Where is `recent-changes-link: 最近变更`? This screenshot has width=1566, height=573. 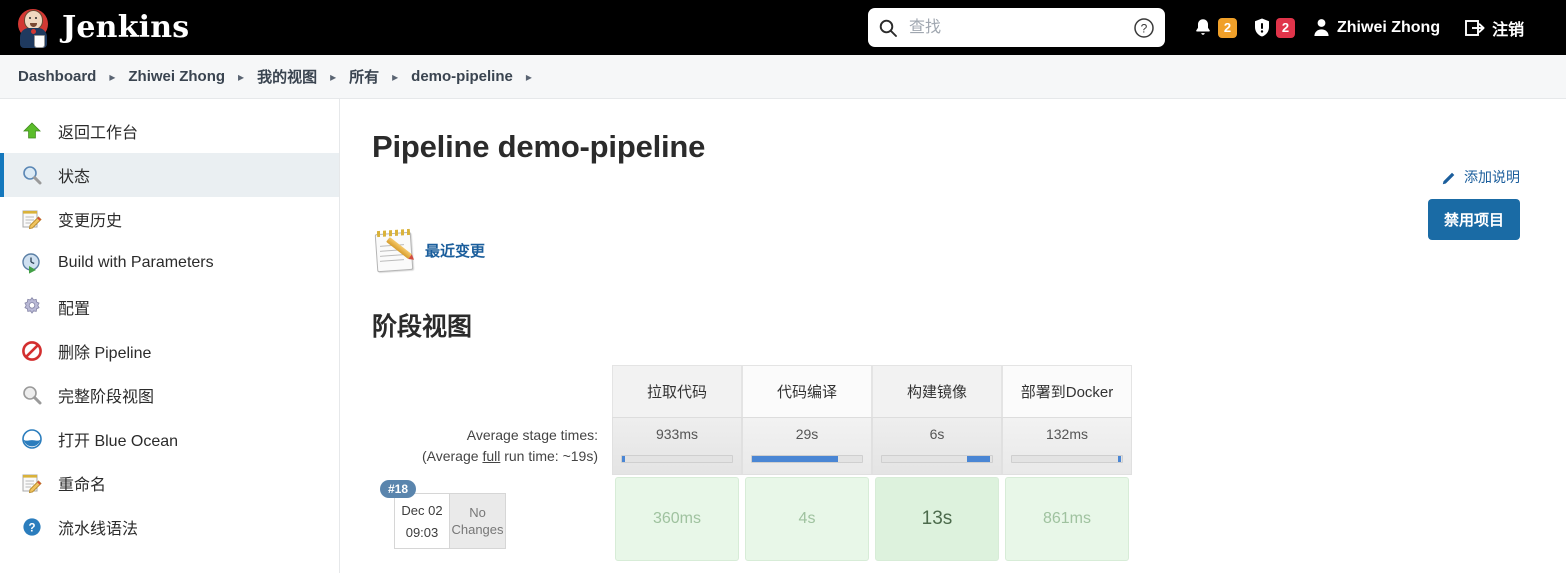
recent-changes-link: 最近变更 is located at coordinates (428, 250).